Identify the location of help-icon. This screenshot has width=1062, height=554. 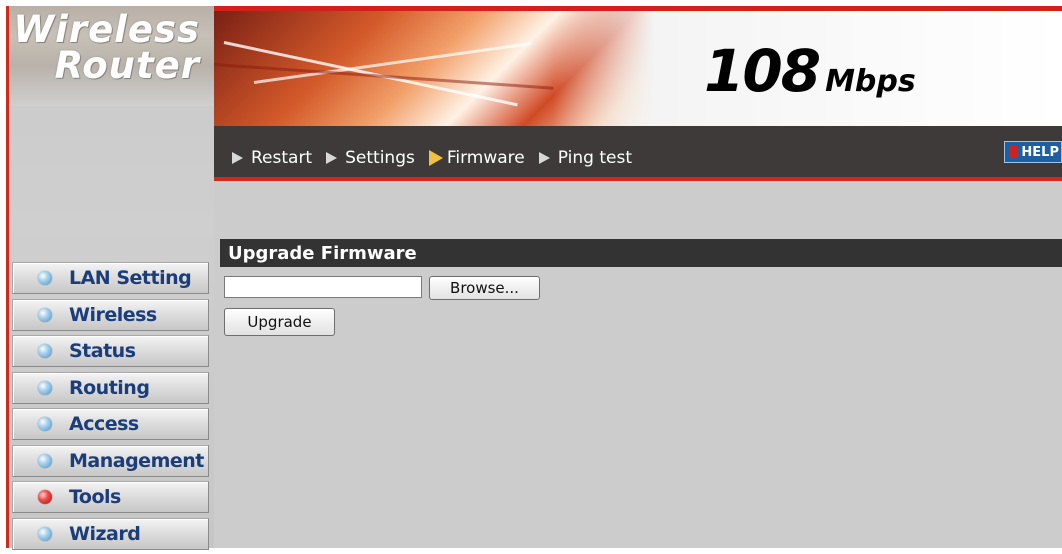
(1014, 152).